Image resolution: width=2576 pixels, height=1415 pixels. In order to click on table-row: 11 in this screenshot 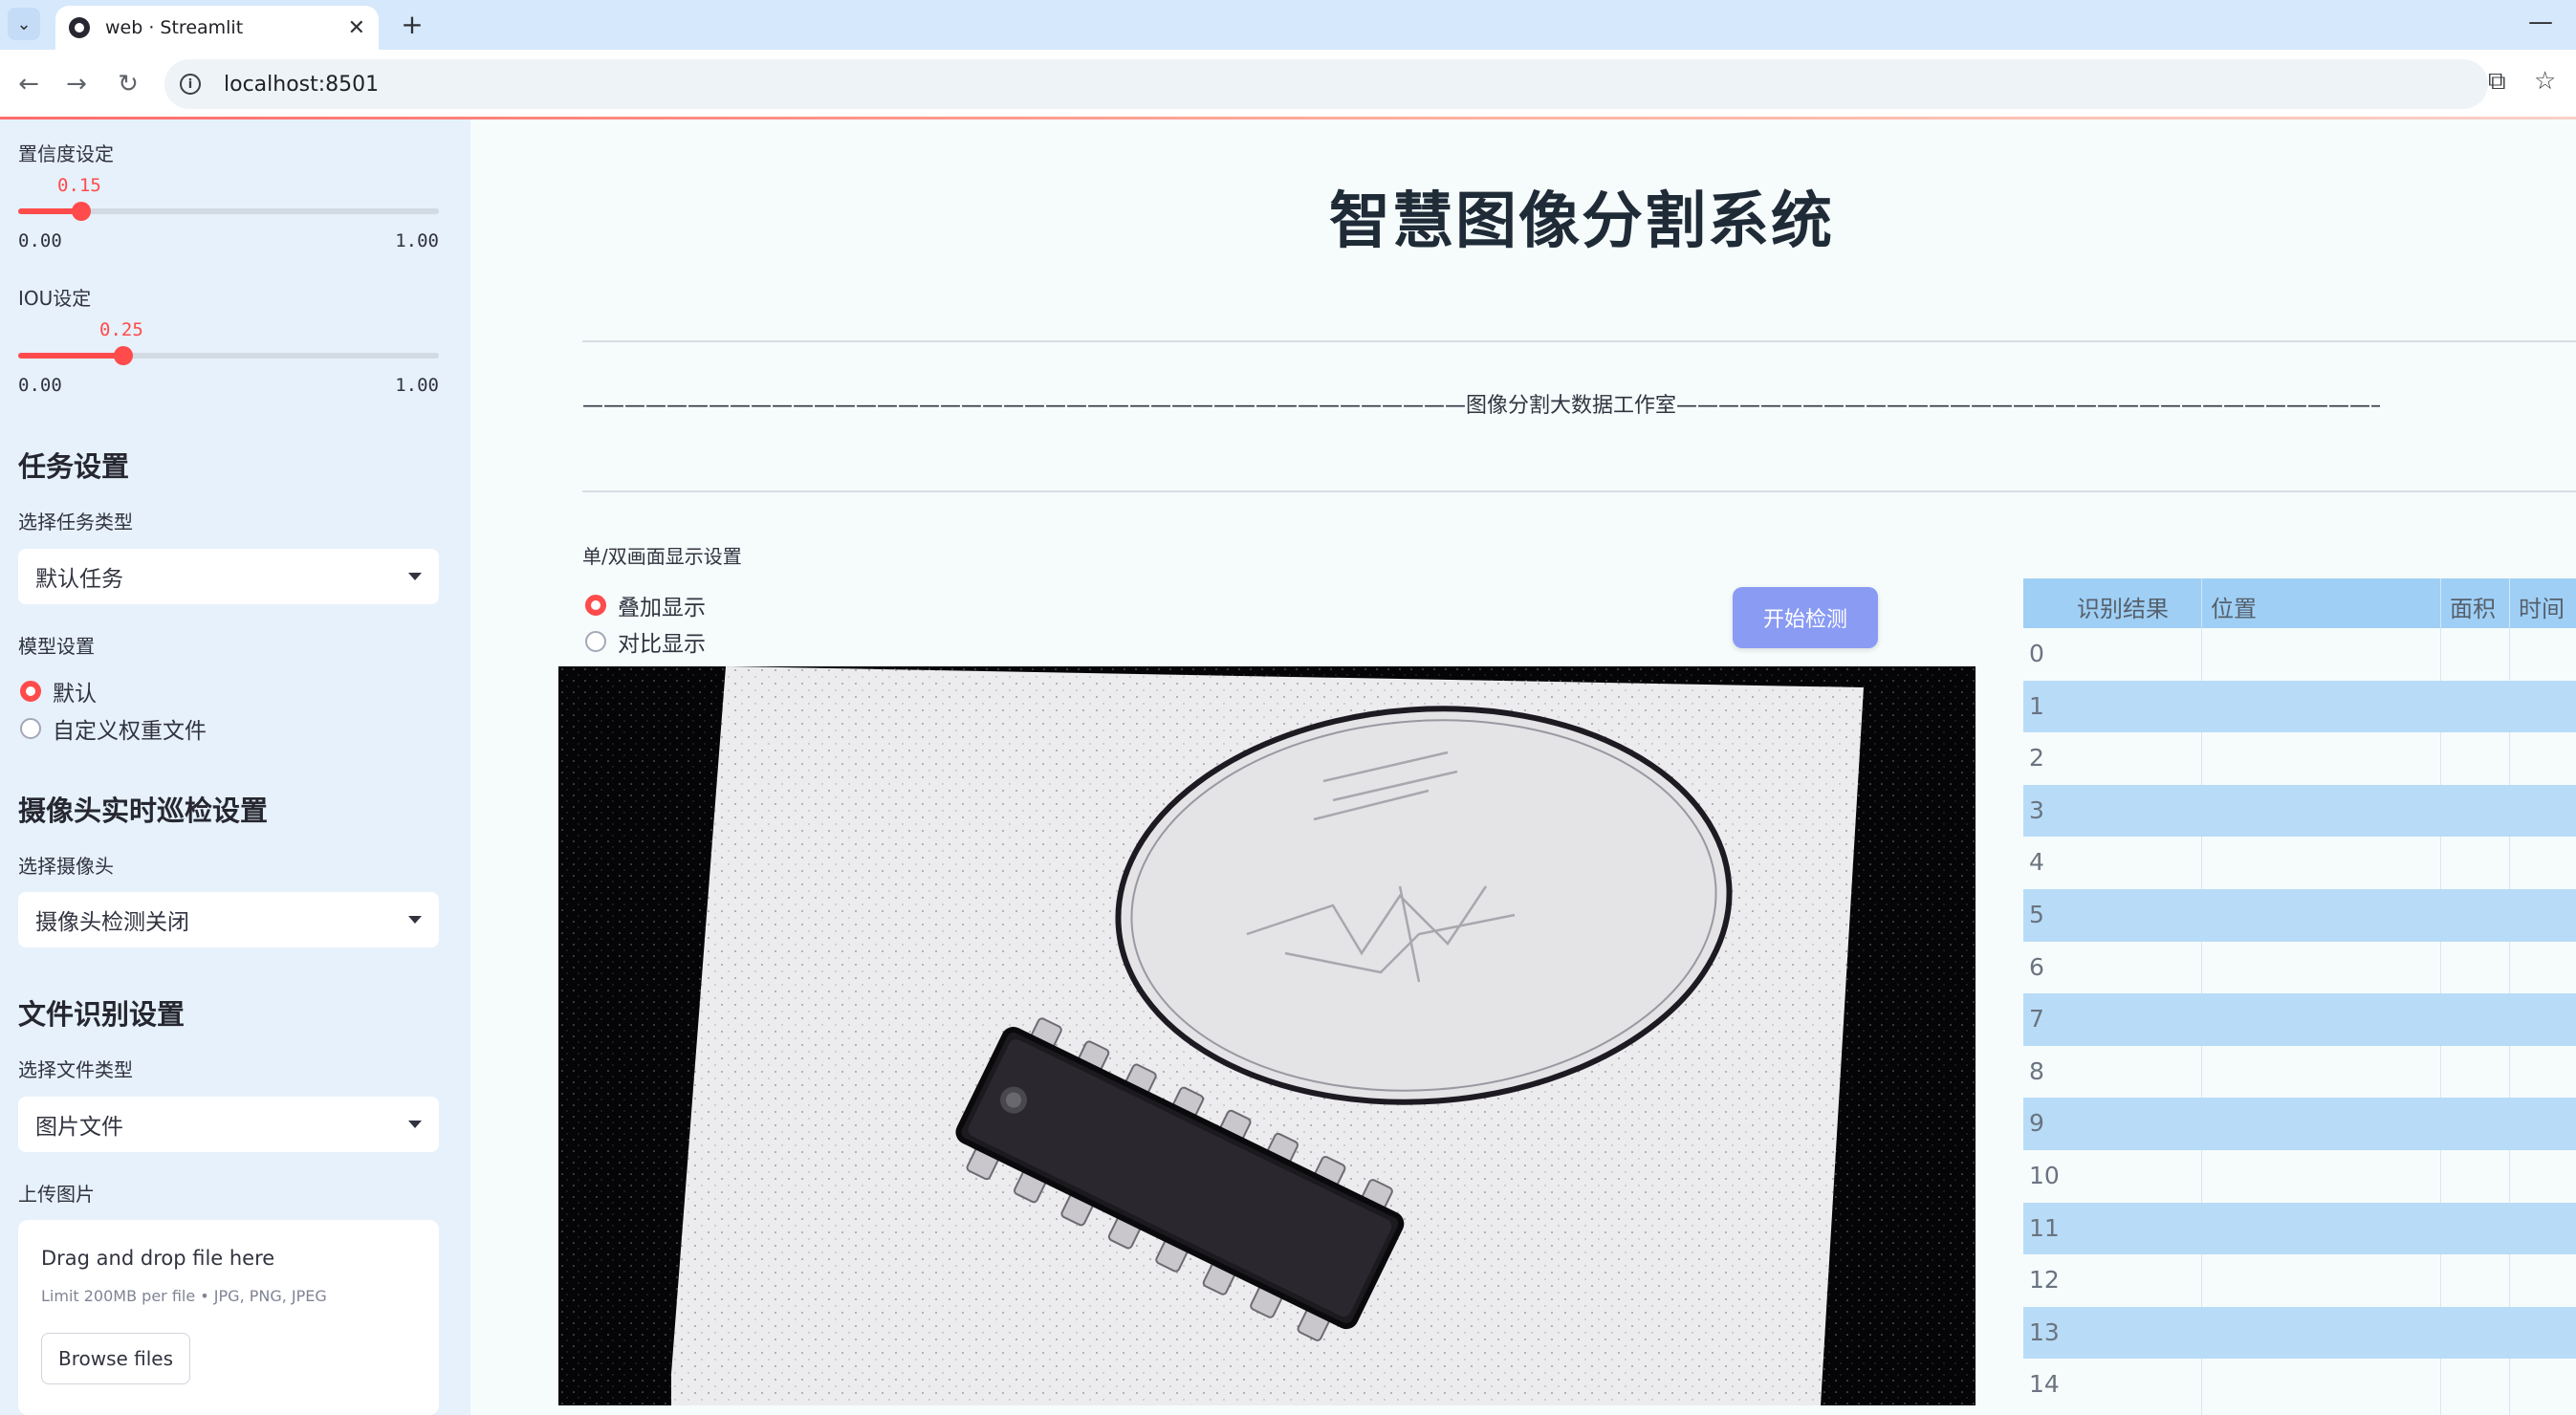, I will do `click(2299, 1228)`.